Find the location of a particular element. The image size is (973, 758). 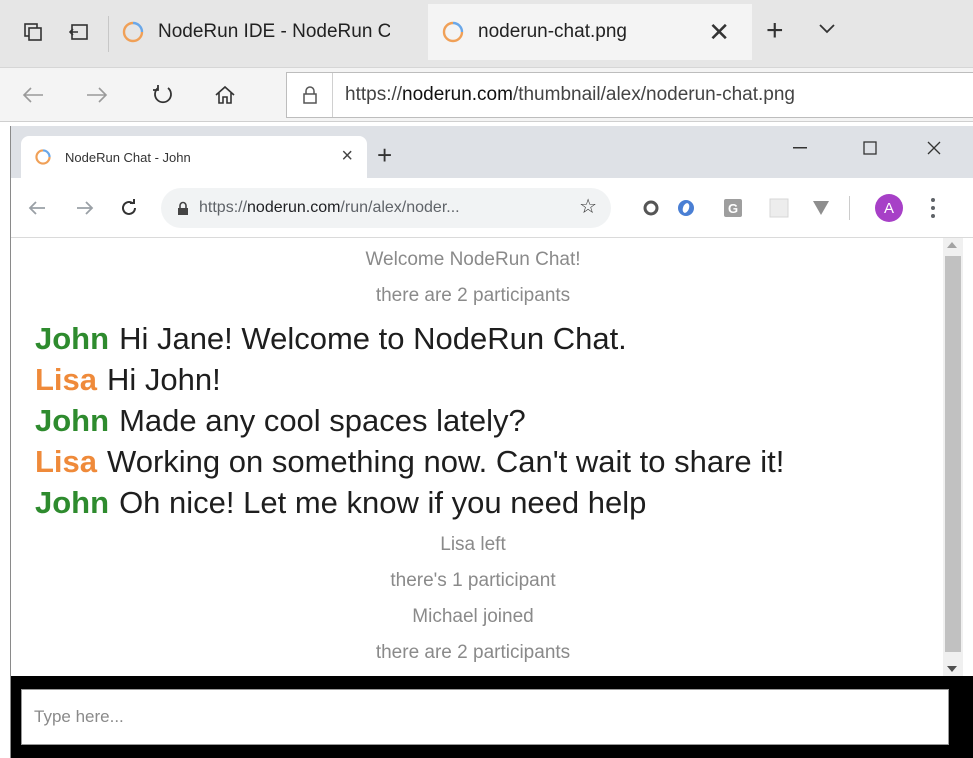

edge-tab-noderun-chat-png: noderun-chat.png ✕ is located at coordinates (590, 32).